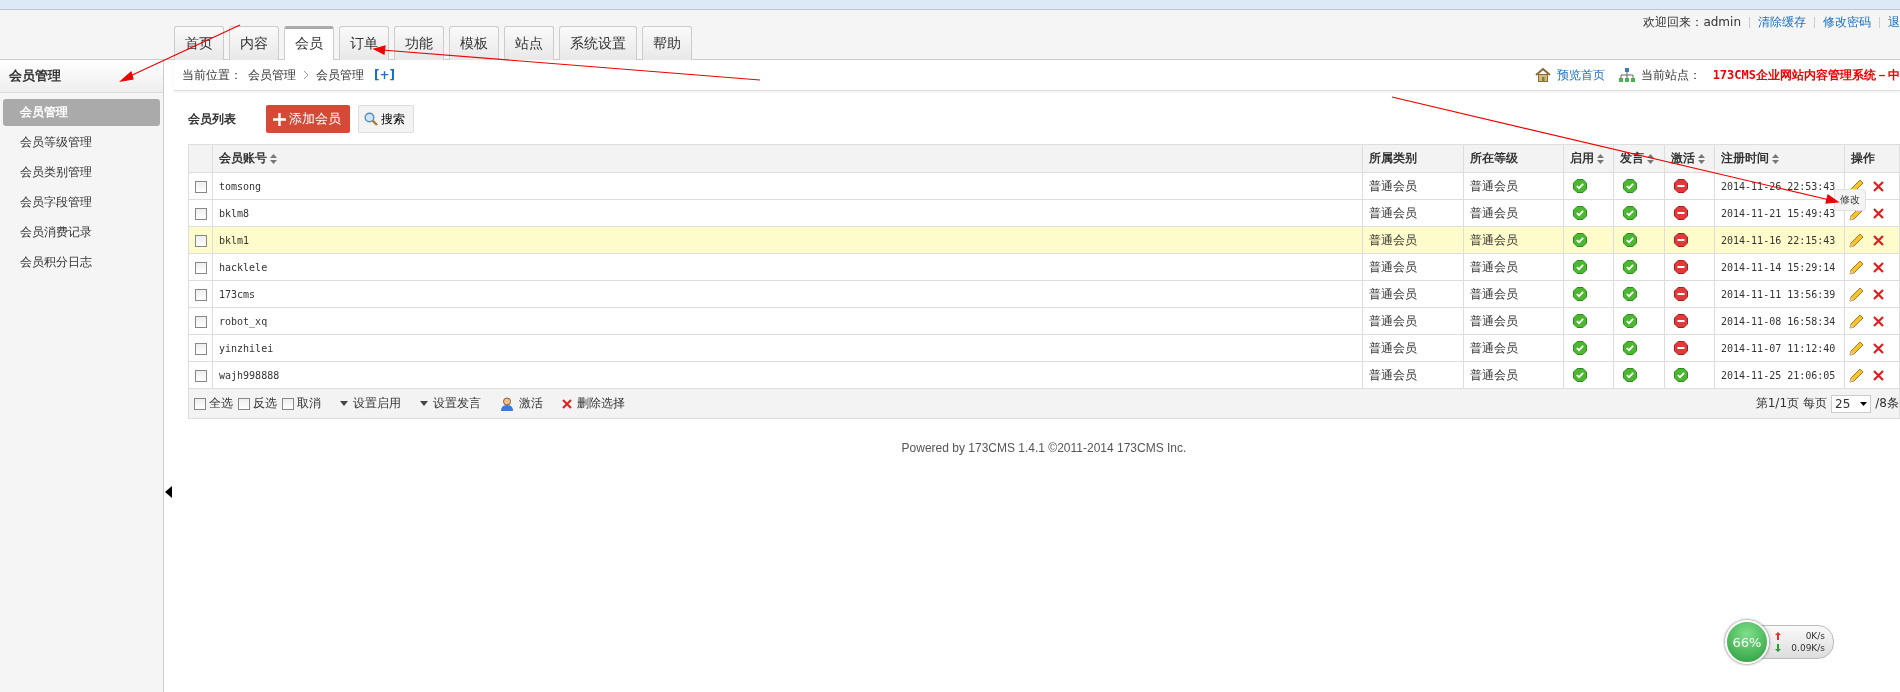 Image resolution: width=1900 pixels, height=692 pixels. What do you see at coordinates (787, 158) in the screenshot?
I see `column-header: 会员账号` at bounding box center [787, 158].